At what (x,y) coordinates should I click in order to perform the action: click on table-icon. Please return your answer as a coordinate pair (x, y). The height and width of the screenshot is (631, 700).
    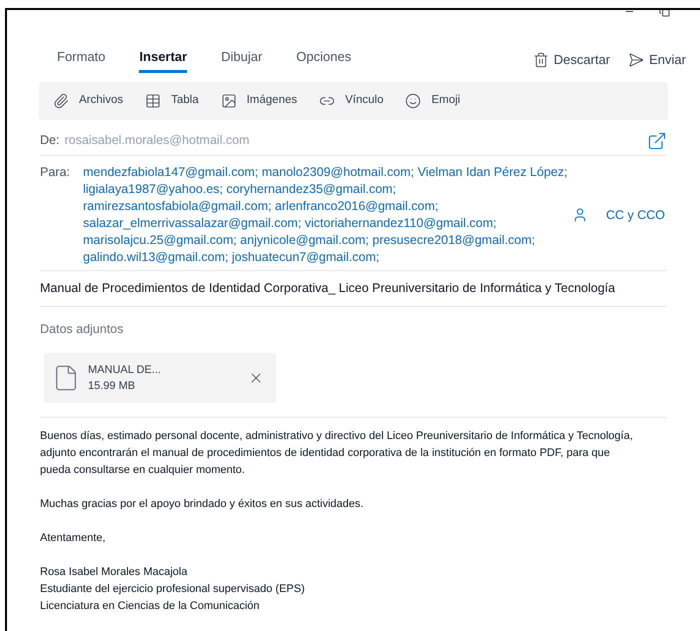
    Looking at the image, I should click on (153, 101).